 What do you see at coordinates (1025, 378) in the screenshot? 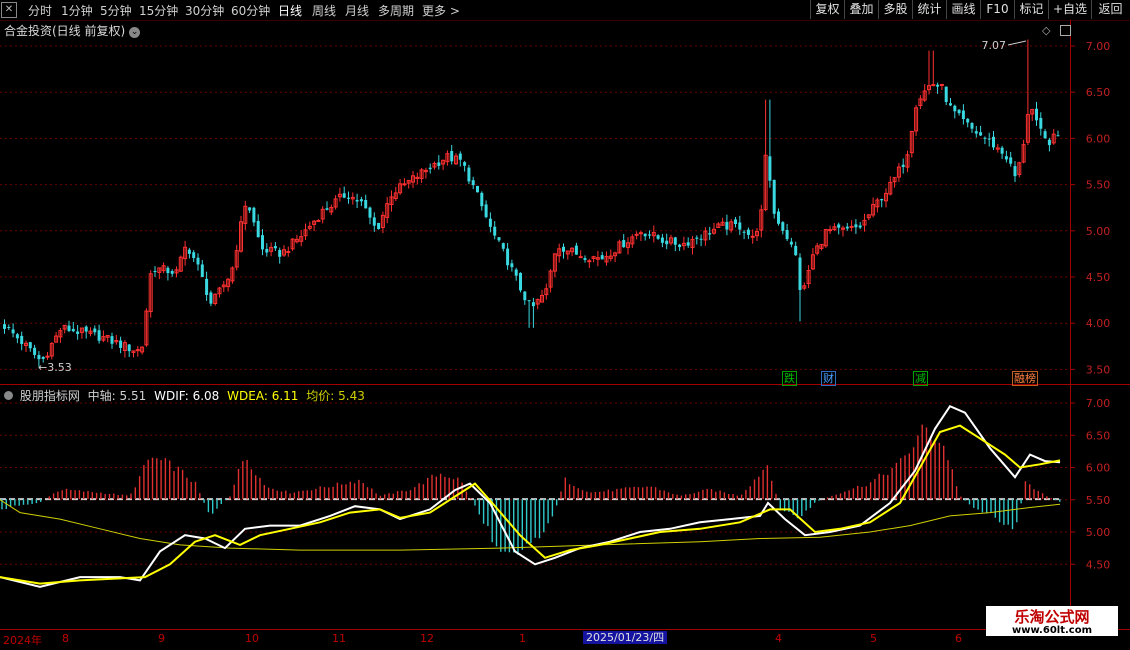
I see `event-tag-rongbang: 融榜` at bounding box center [1025, 378].